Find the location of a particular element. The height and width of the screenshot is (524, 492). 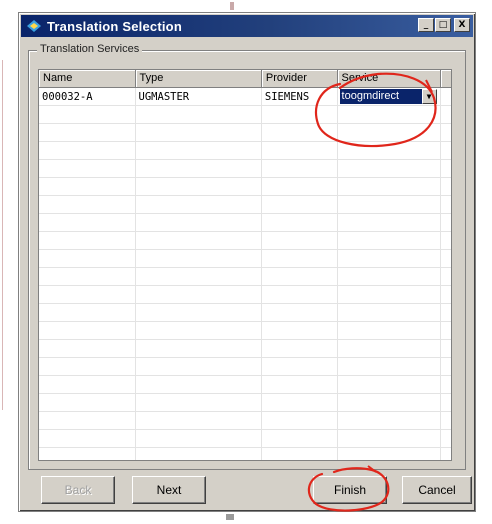

next-button: Next is located at coordinates (169, 490).